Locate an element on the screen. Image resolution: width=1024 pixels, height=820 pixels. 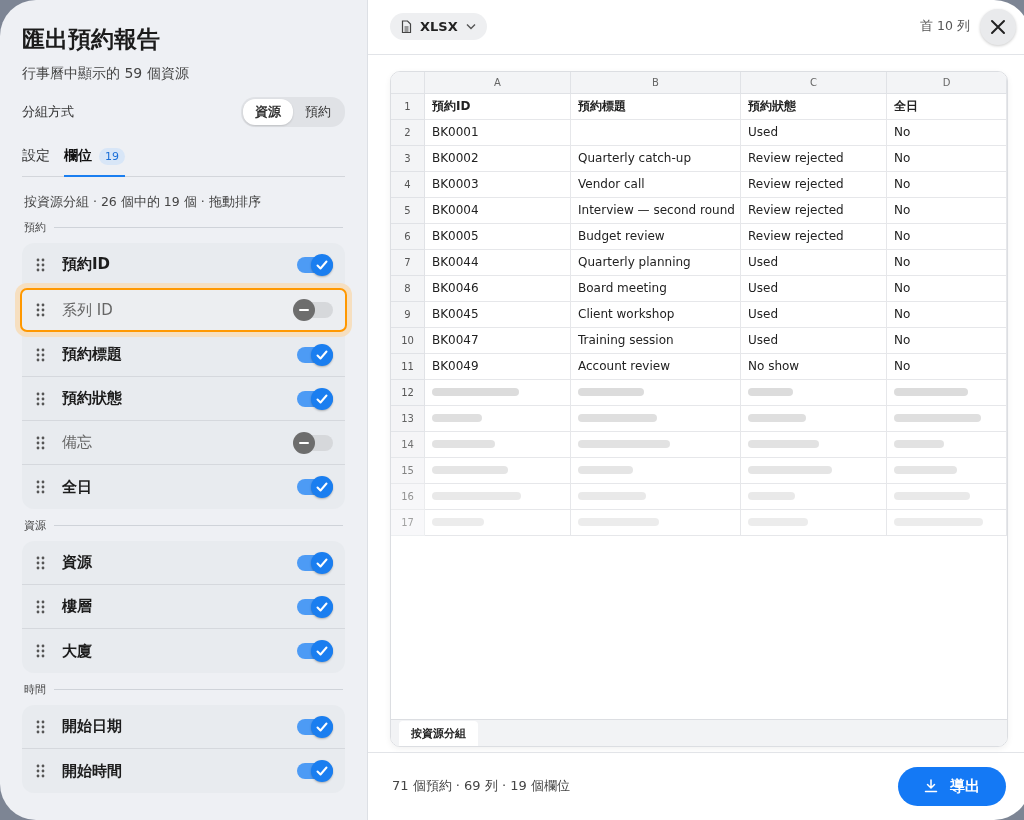
field-row: 資源 is located at coordinates (183, 563).